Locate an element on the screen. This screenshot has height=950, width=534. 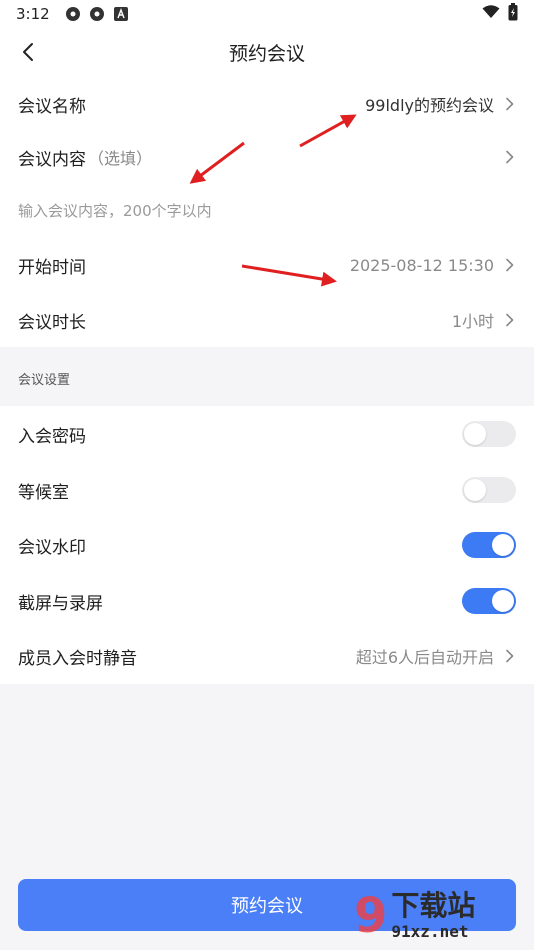
password-toggle is located at coordinates (489, 434).